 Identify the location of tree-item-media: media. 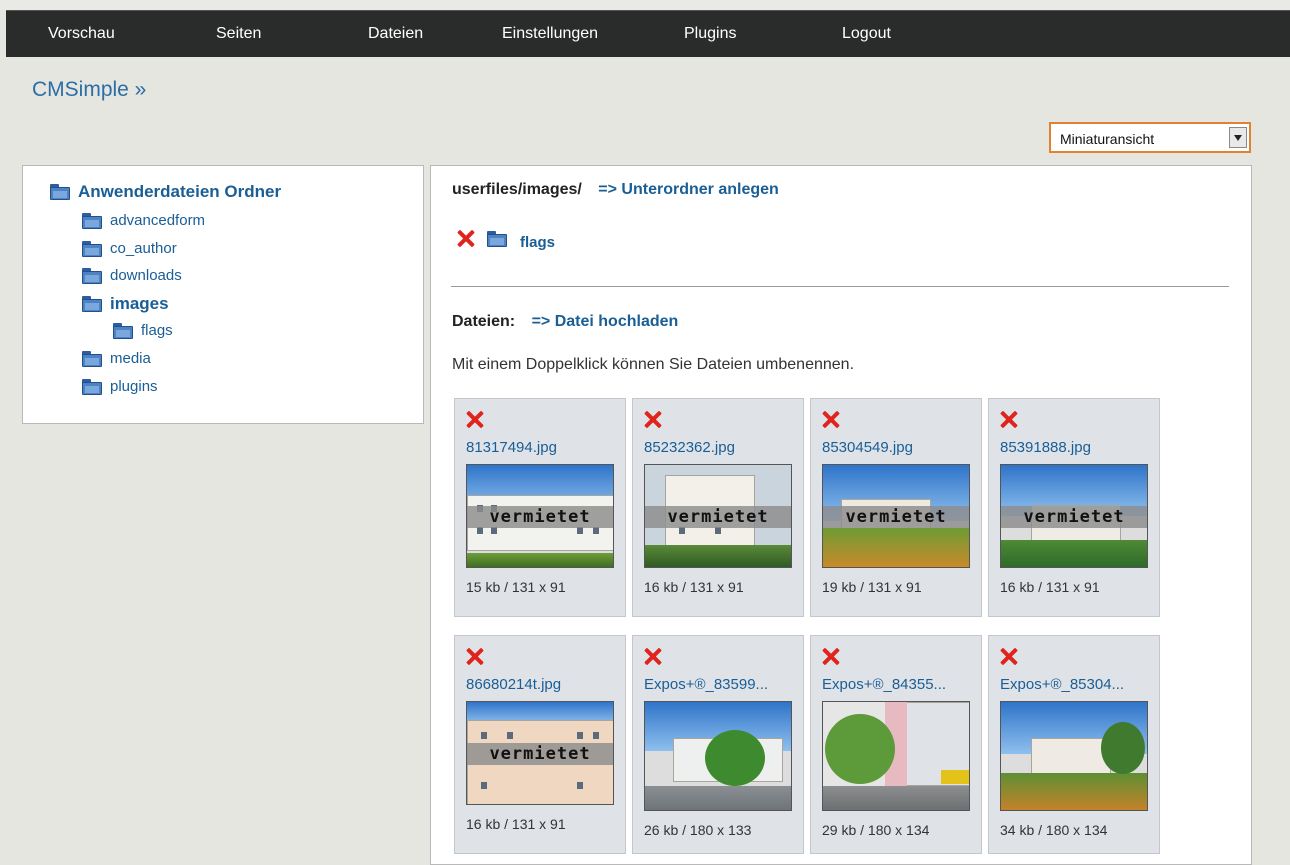
(116, 358).